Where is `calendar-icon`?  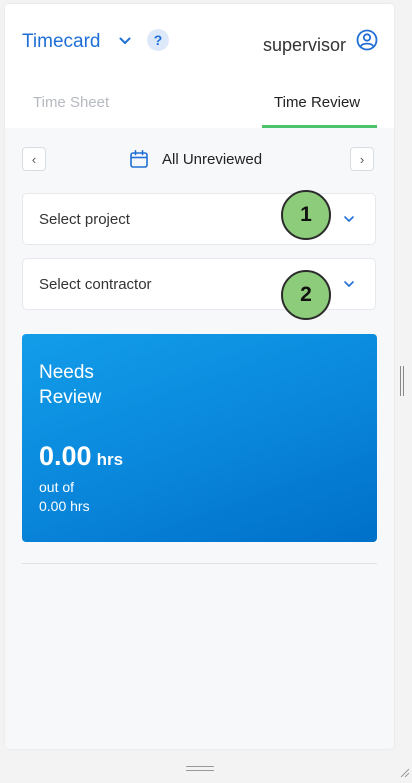 calendar-icon is located at coordinates (139, 159).